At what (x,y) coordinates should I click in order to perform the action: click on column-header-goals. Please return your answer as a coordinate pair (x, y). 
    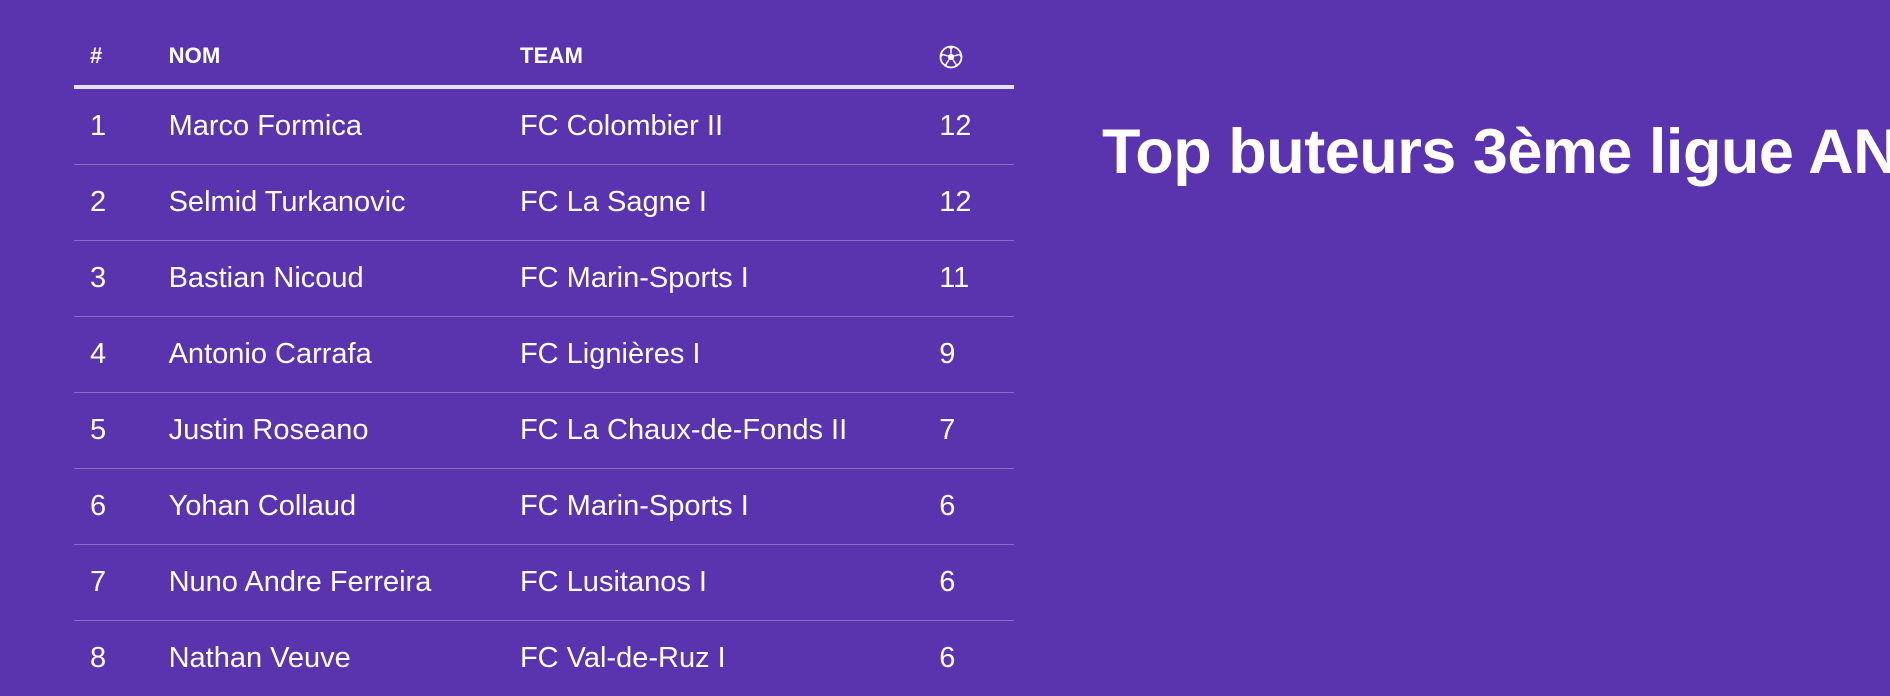
    Looking at the image, I should click on (968, 57).